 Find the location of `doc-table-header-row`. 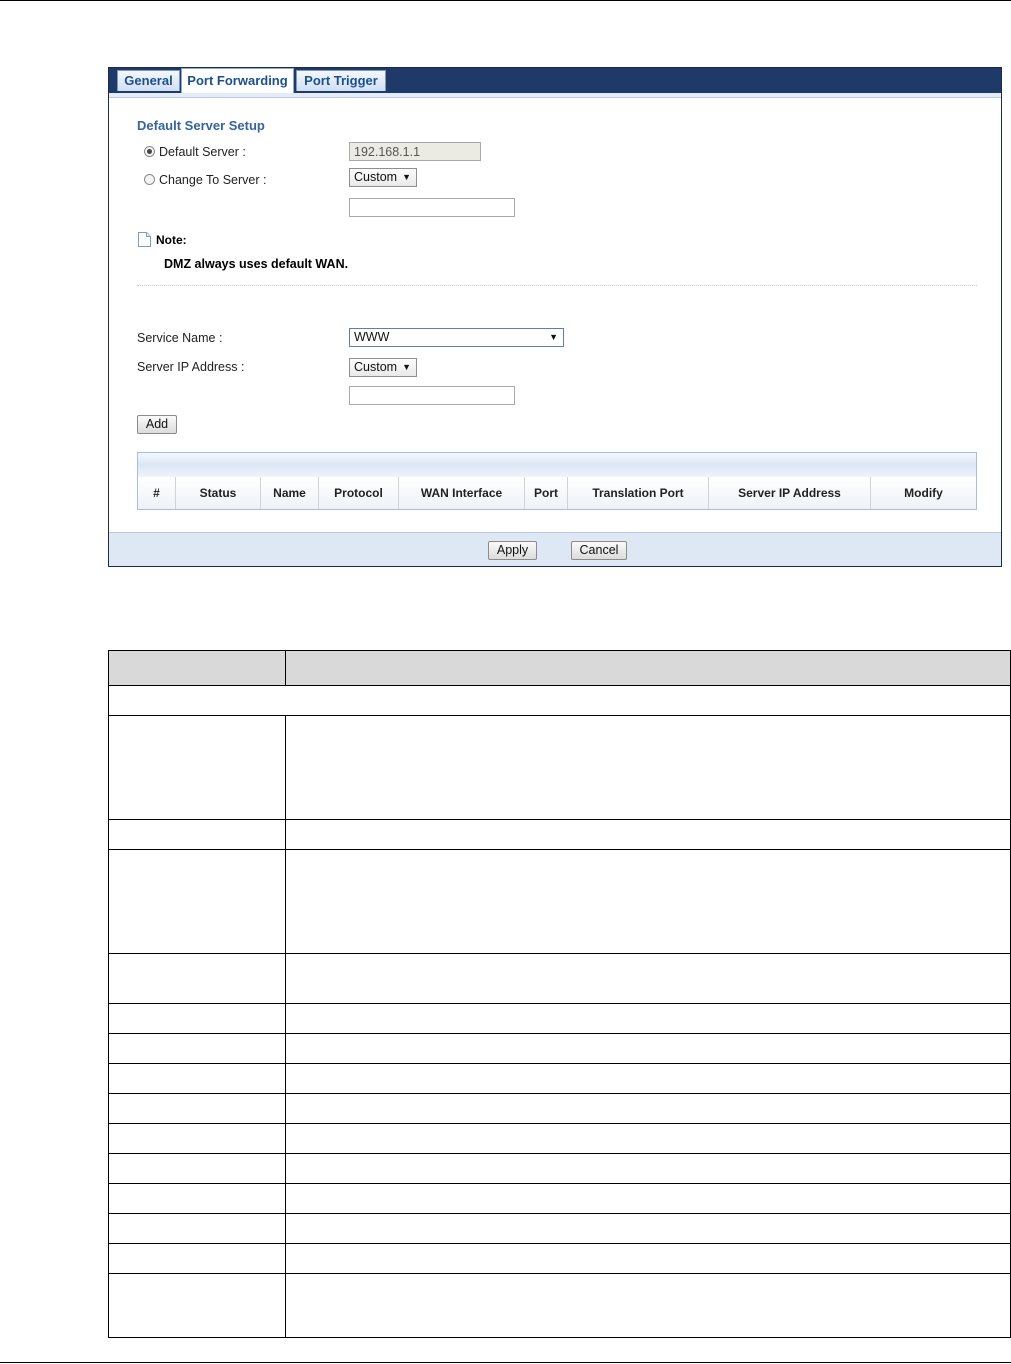

doc-table-header-row is located at coordinates (559, 668).